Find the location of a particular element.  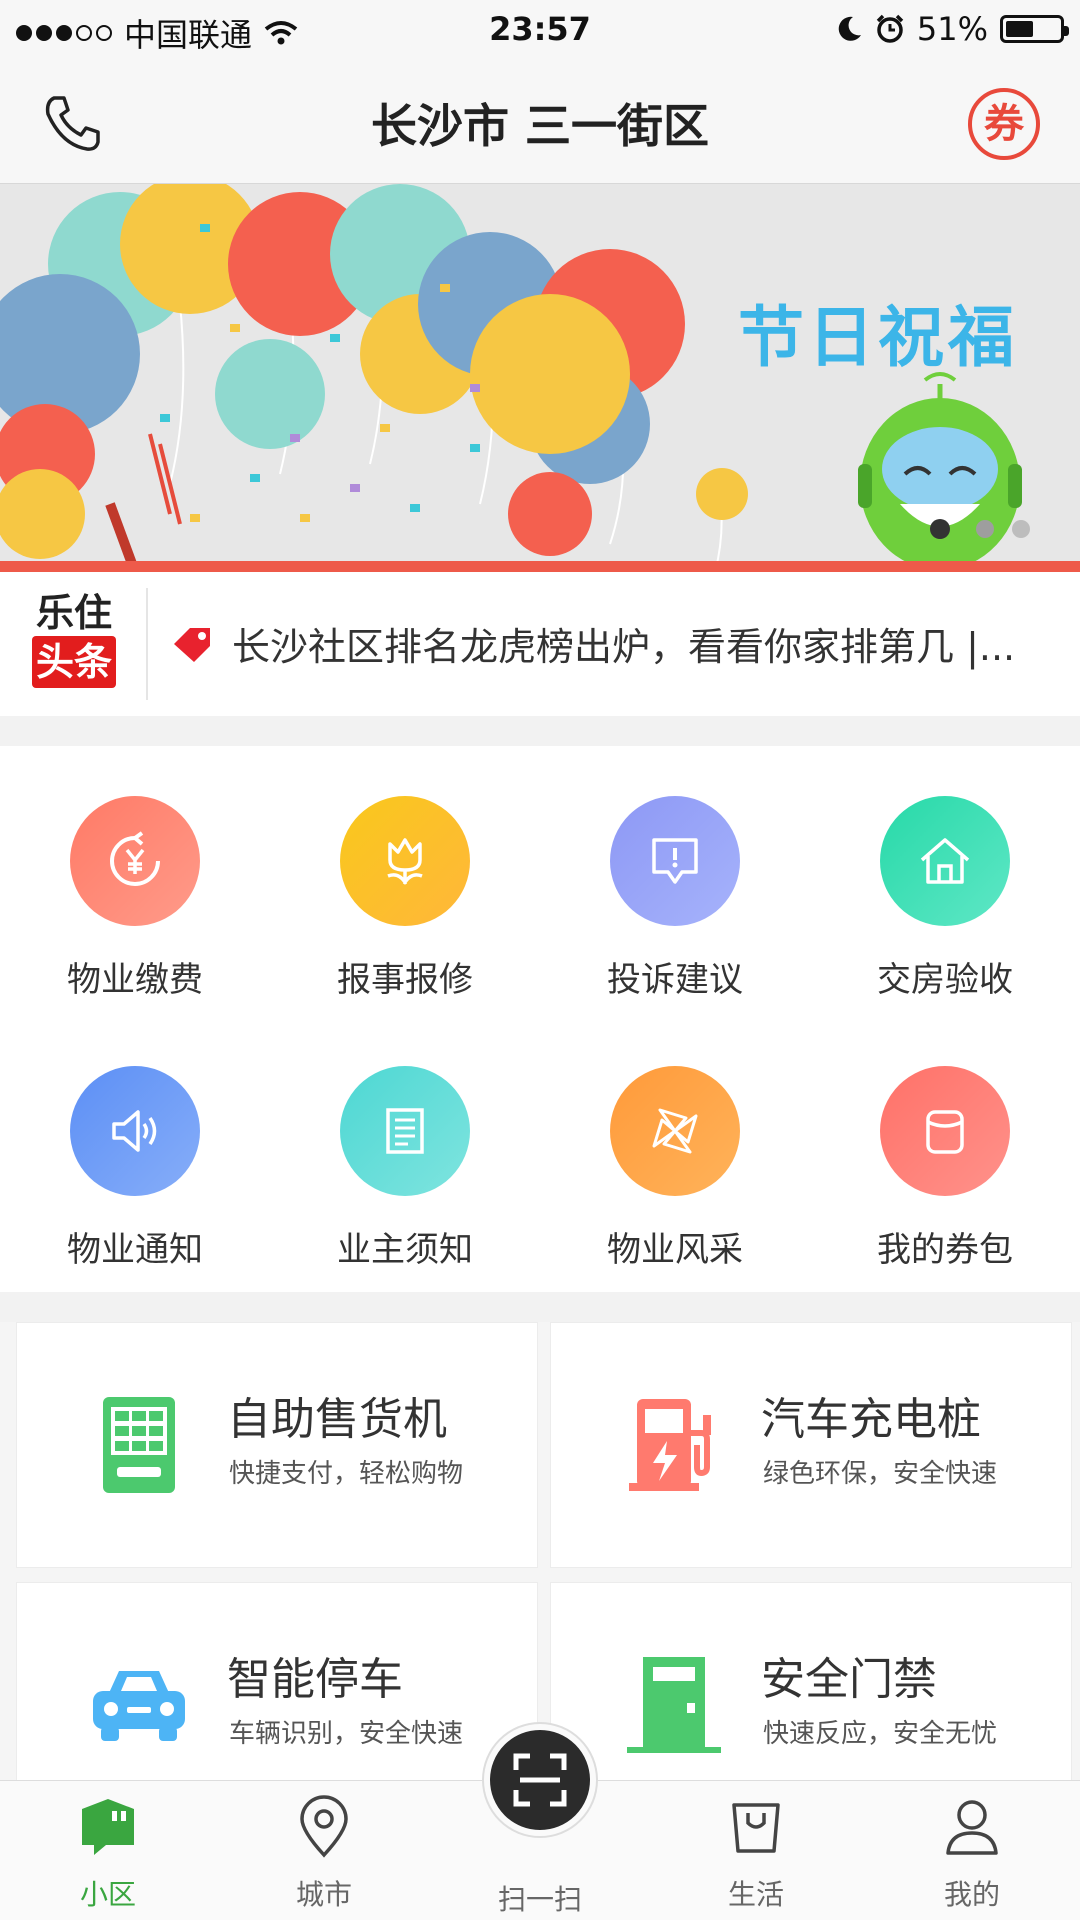

service-subtitle: 车辆识别，安全快速 is located at coordinates (346, 1734).